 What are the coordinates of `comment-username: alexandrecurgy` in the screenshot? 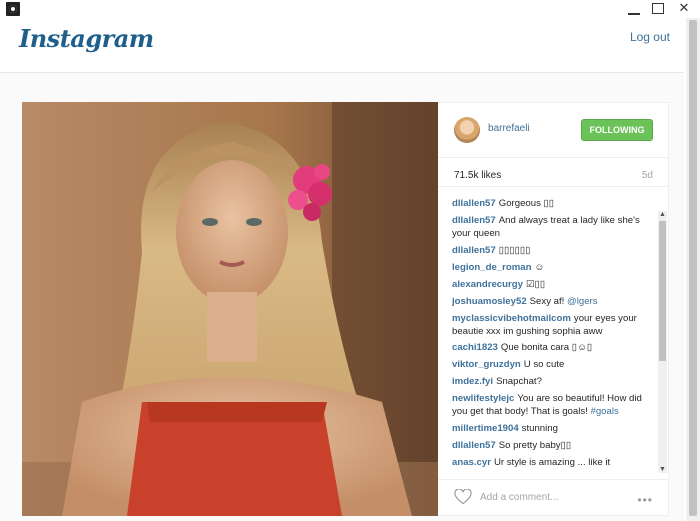 It's located at (487, 284).